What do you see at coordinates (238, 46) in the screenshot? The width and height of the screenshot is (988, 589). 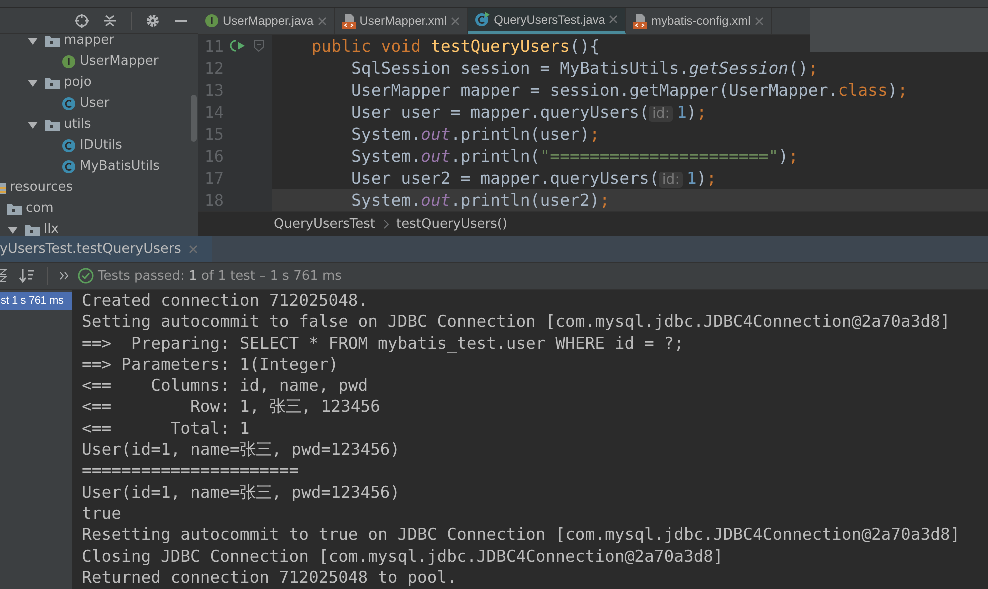 I see `run-icon` at bounding box center [238, 46].